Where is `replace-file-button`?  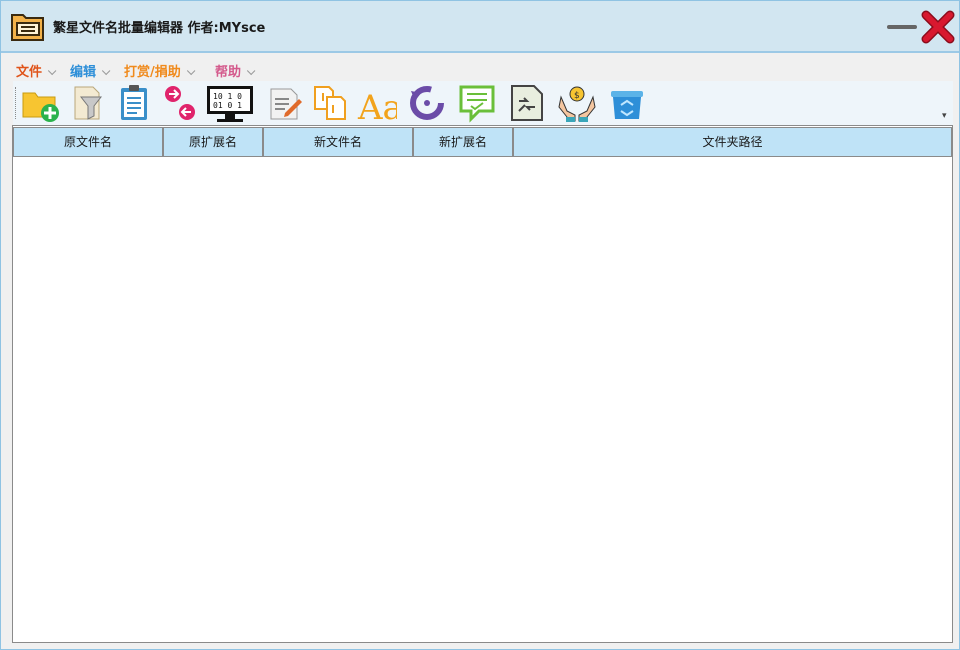
replace-file-button is located at coordinates (527, 103).